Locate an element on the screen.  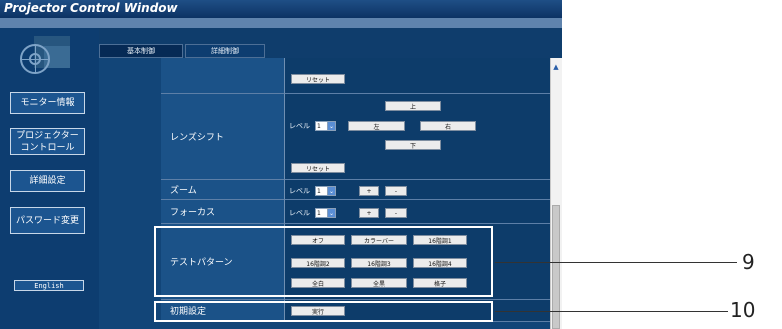
lens-shift-label: レンズシフト is located at coordinates (222, 137).